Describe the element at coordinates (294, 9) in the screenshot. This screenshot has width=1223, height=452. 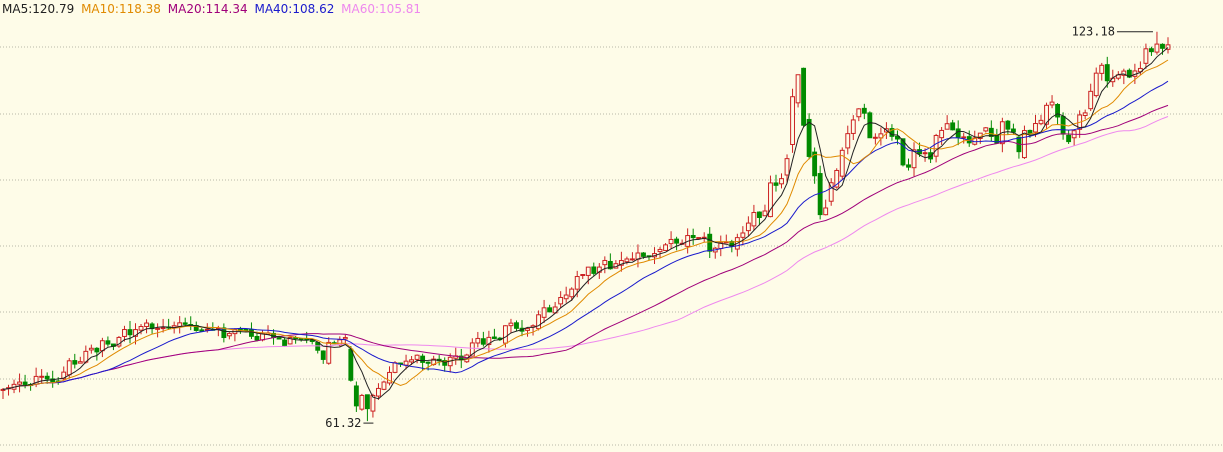
I see `legend-ma40: MA40:108.62` at that location.